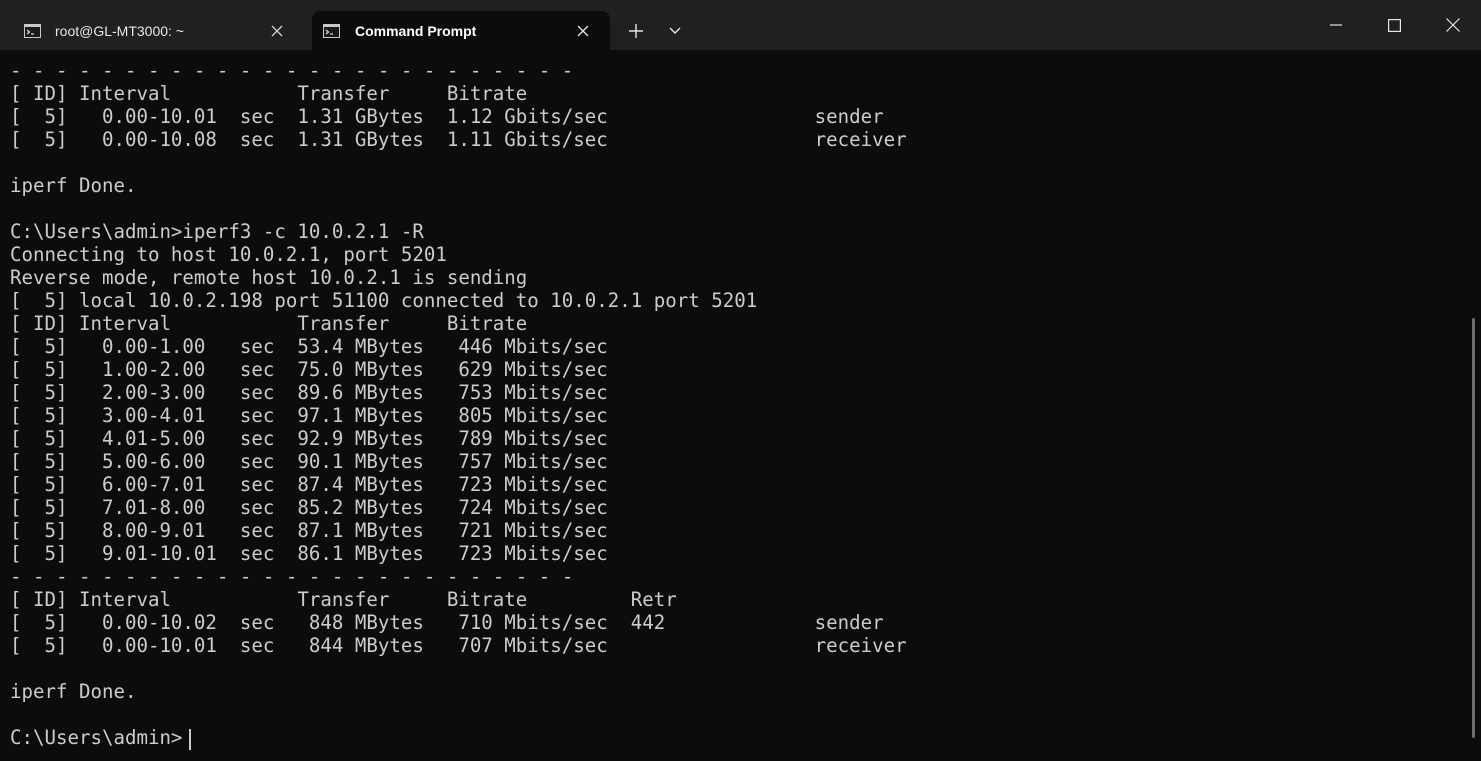 The image size is (1481, 761). I want to click on plus-icon, so click(636, 31).